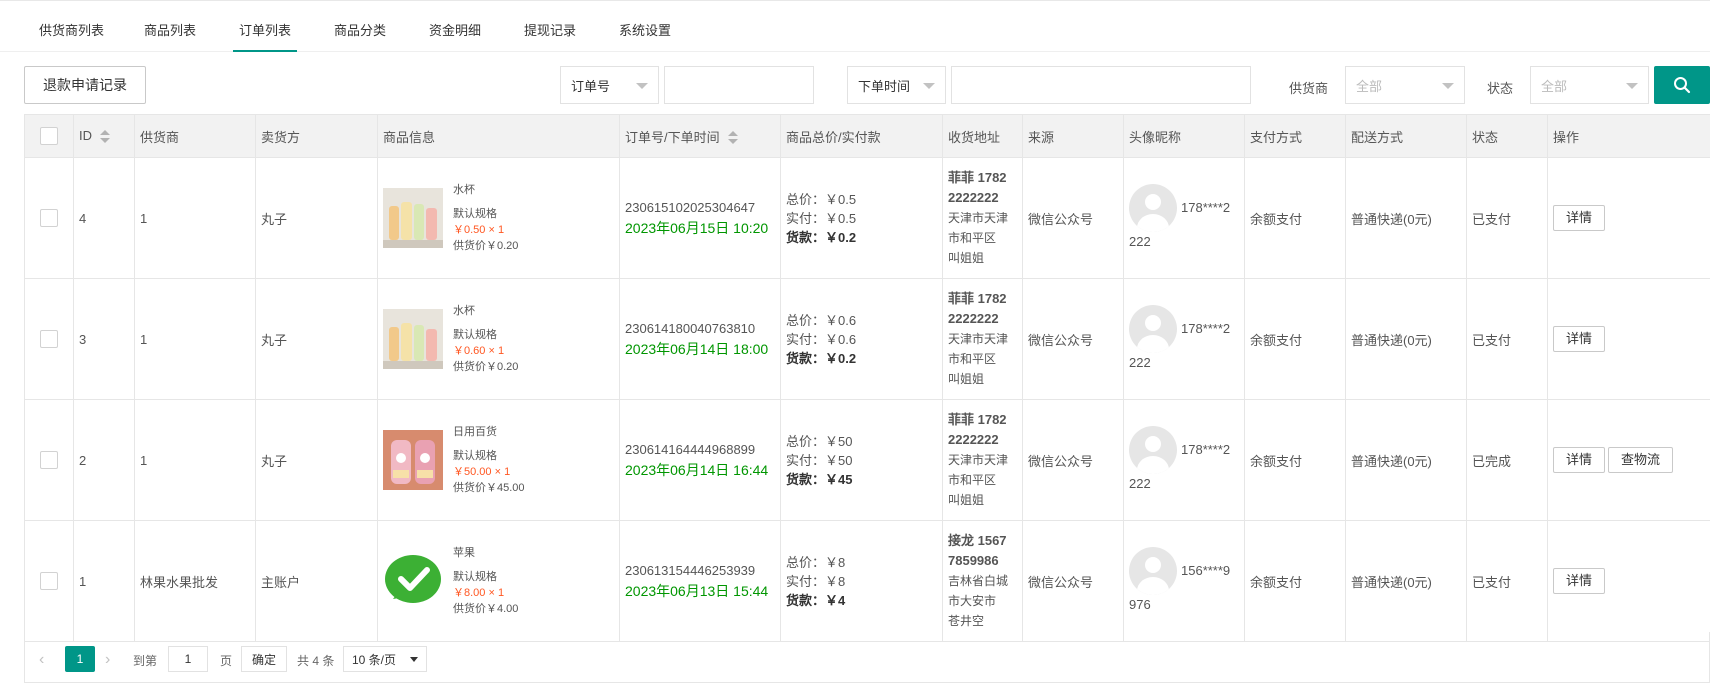 Image resolution: width=1710 pixels, height=683 pixels. I want to click on row-seller: 丸子, so click(316, 339).